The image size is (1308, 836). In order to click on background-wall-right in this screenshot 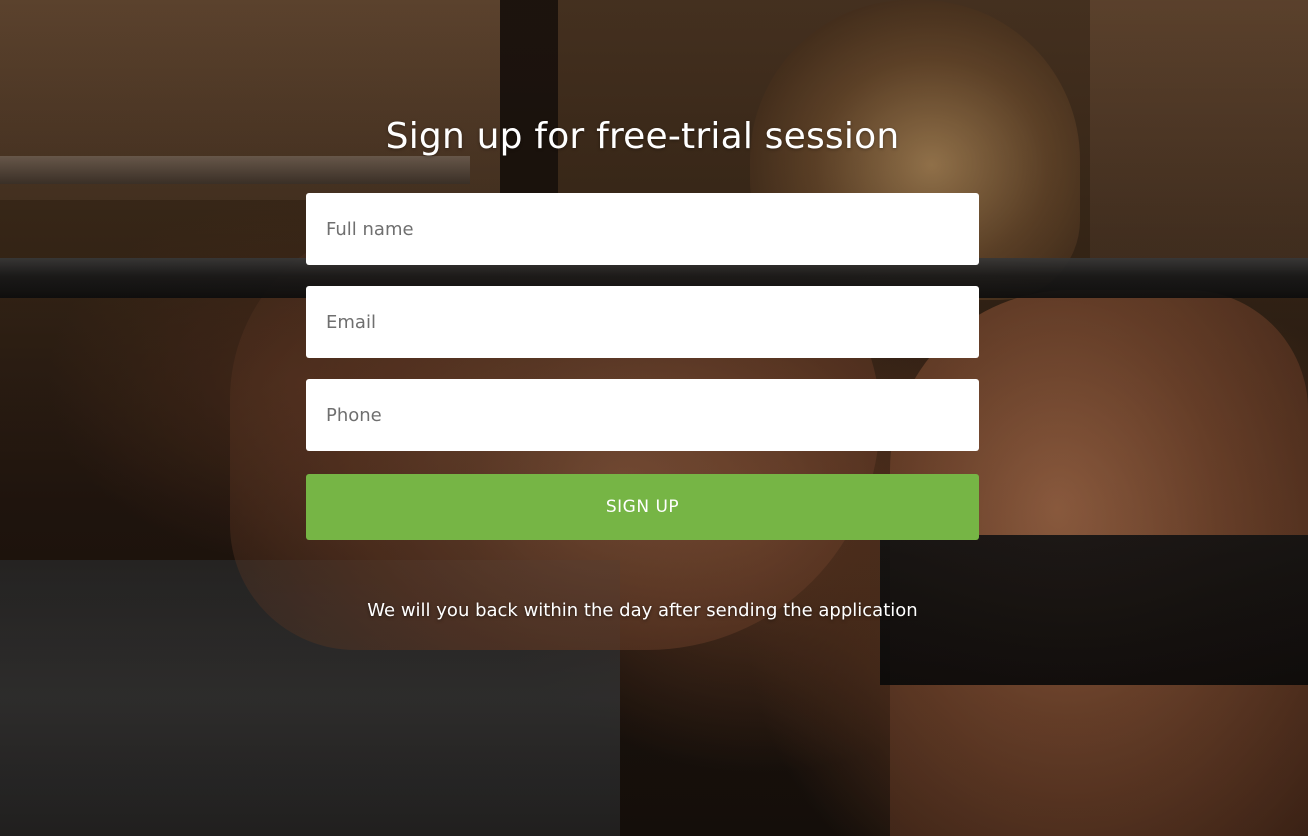, I will do `click(1199, 135)`.